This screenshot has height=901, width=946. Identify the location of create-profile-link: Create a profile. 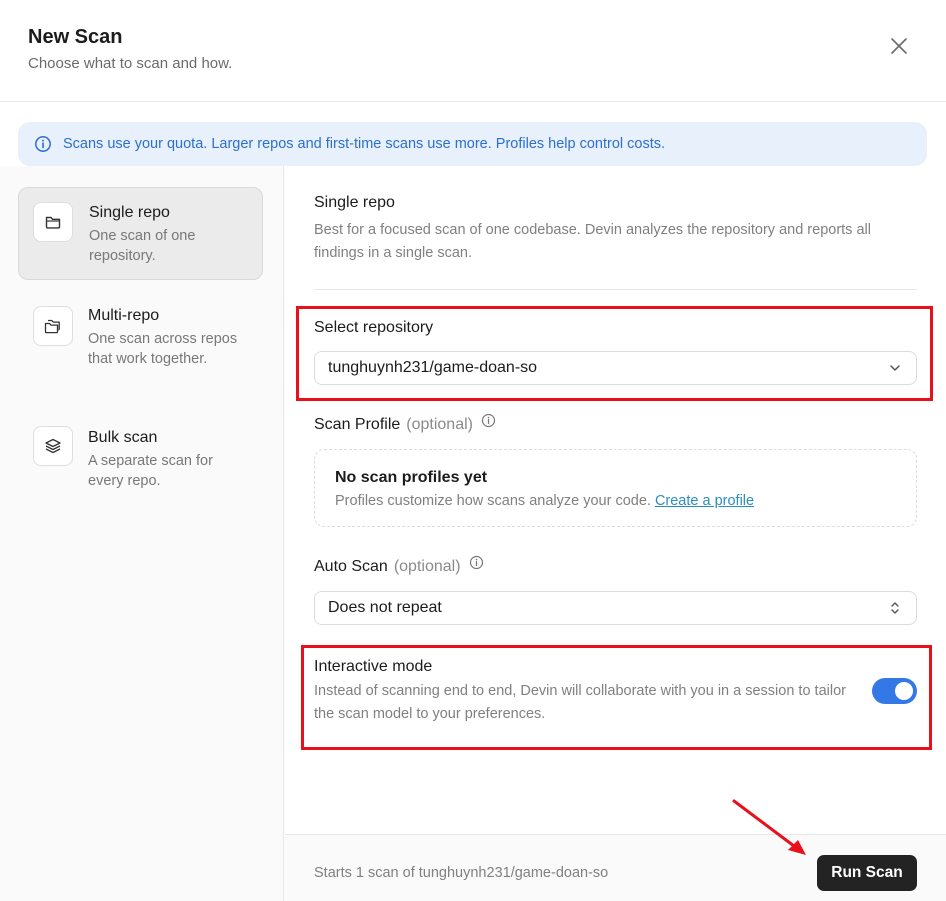
(704, 501).